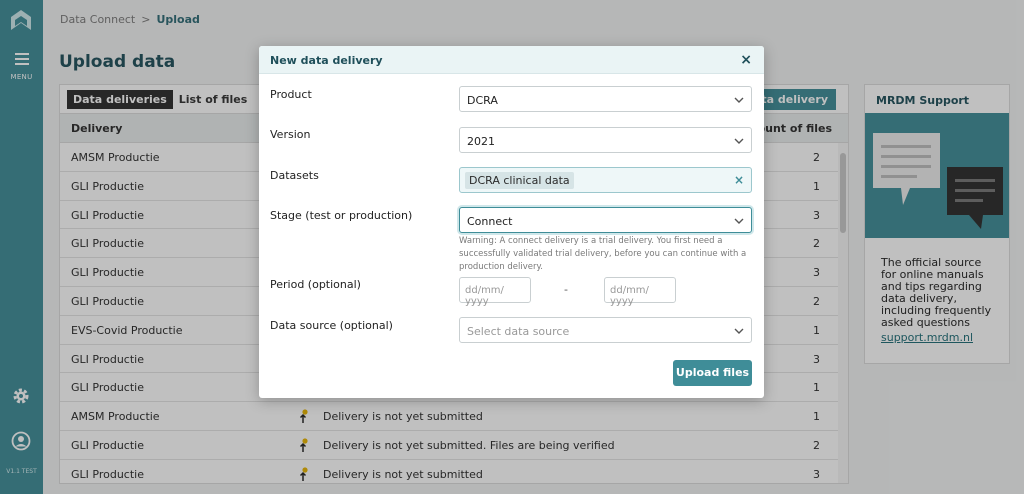 This screenshot has height=494, width=1024. What do you see at coordinates (605, 180) in the screenshot?
I see `datasets-multiselect: DCRA clinical data ×` at bounding box center [605, 180].